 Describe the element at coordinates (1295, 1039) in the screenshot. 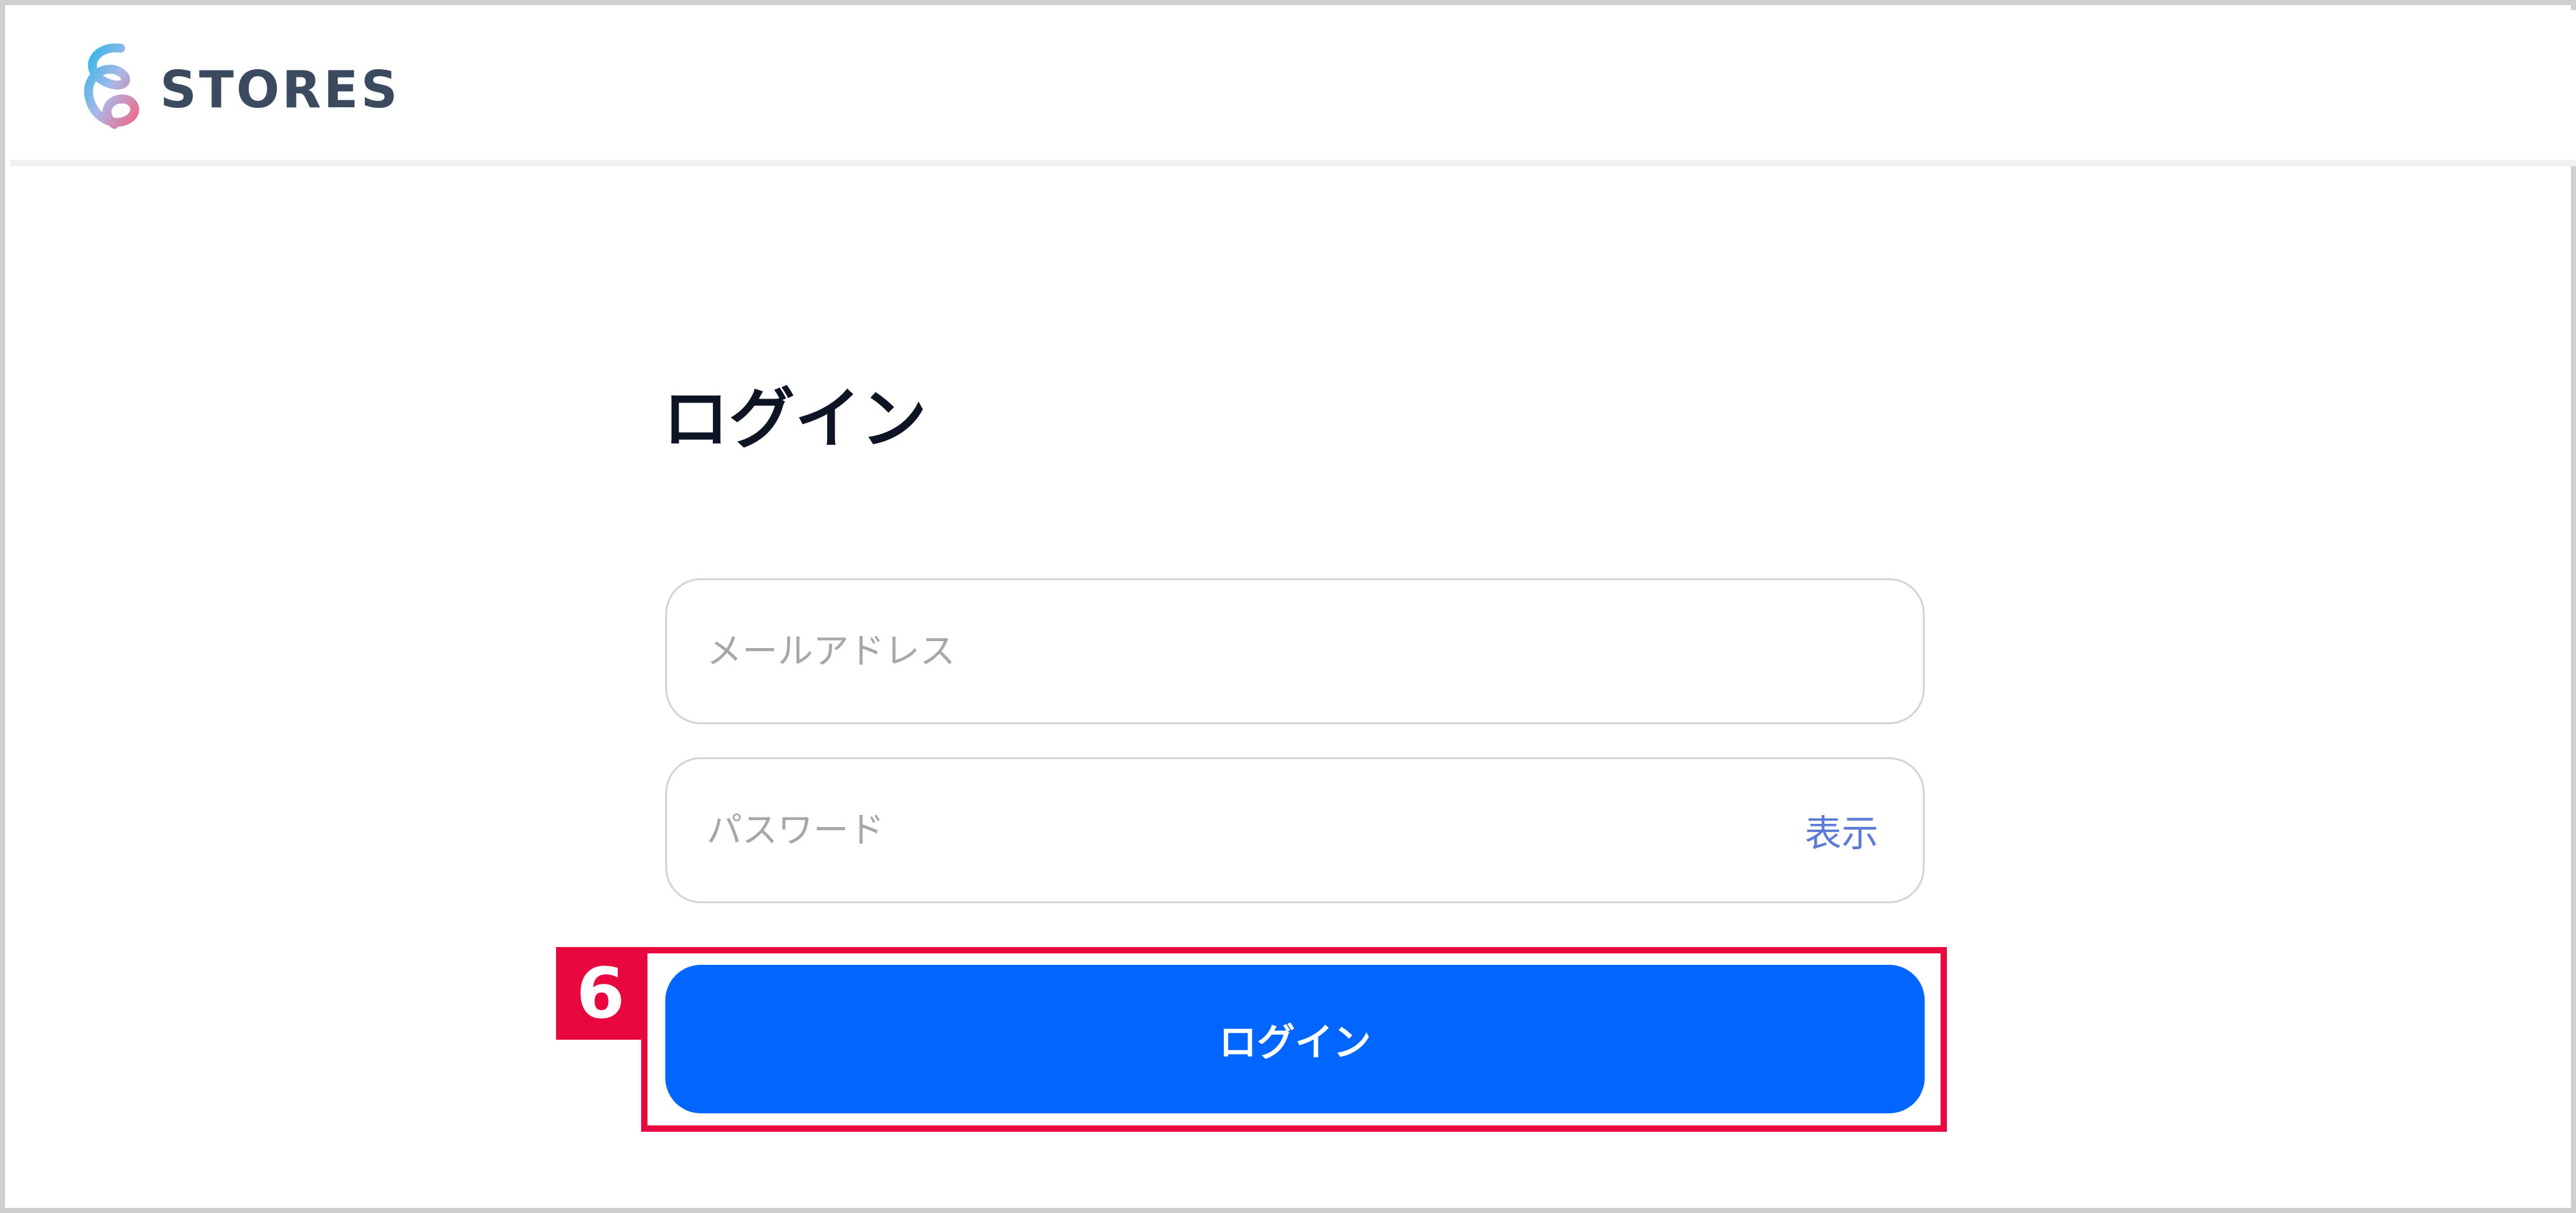

I see `login-button: ログイン` at that location.